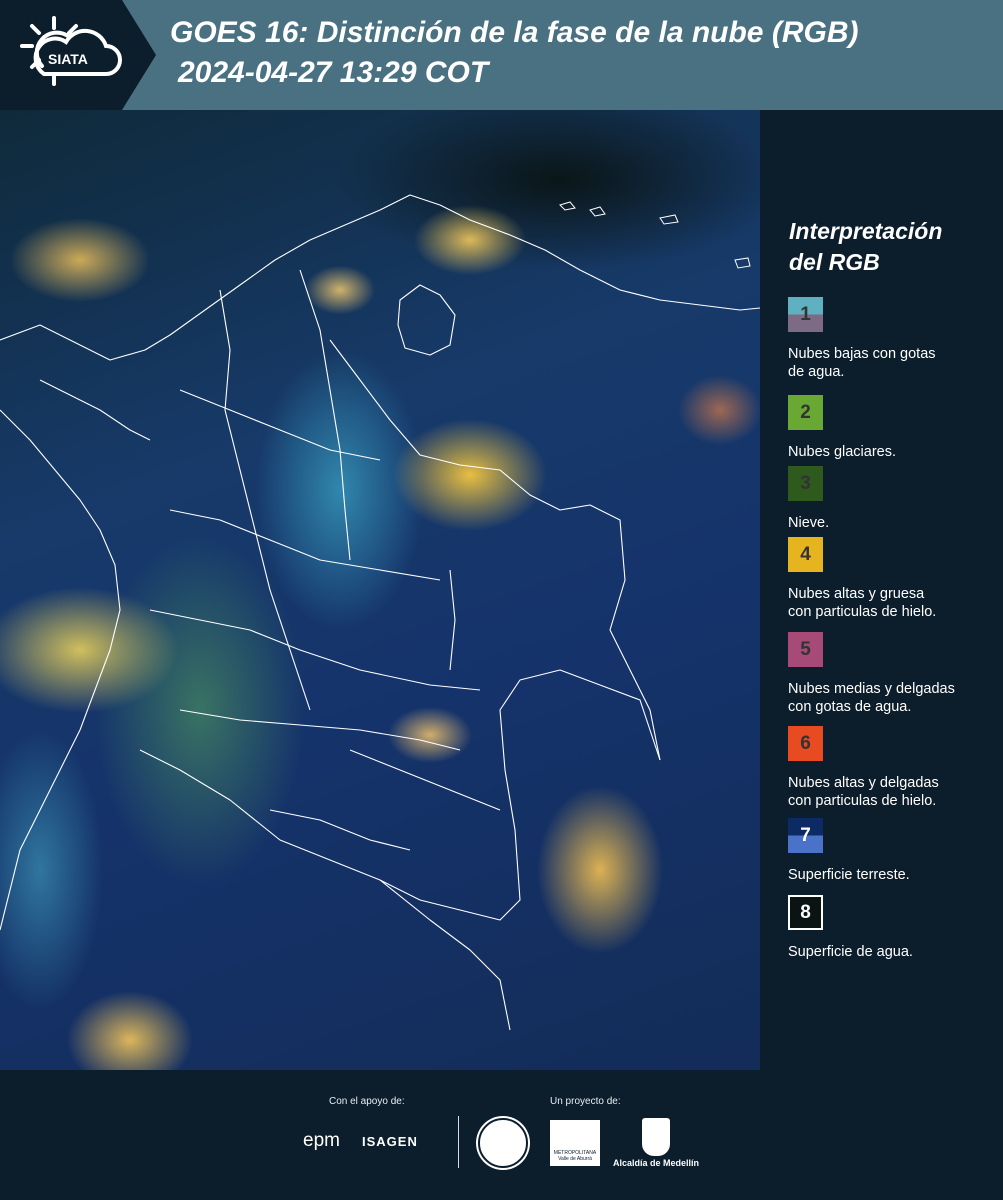  Describe the element at coordinates (68, 59) in the screenshot. I see `siata-logo-text: SIATA` at that location.